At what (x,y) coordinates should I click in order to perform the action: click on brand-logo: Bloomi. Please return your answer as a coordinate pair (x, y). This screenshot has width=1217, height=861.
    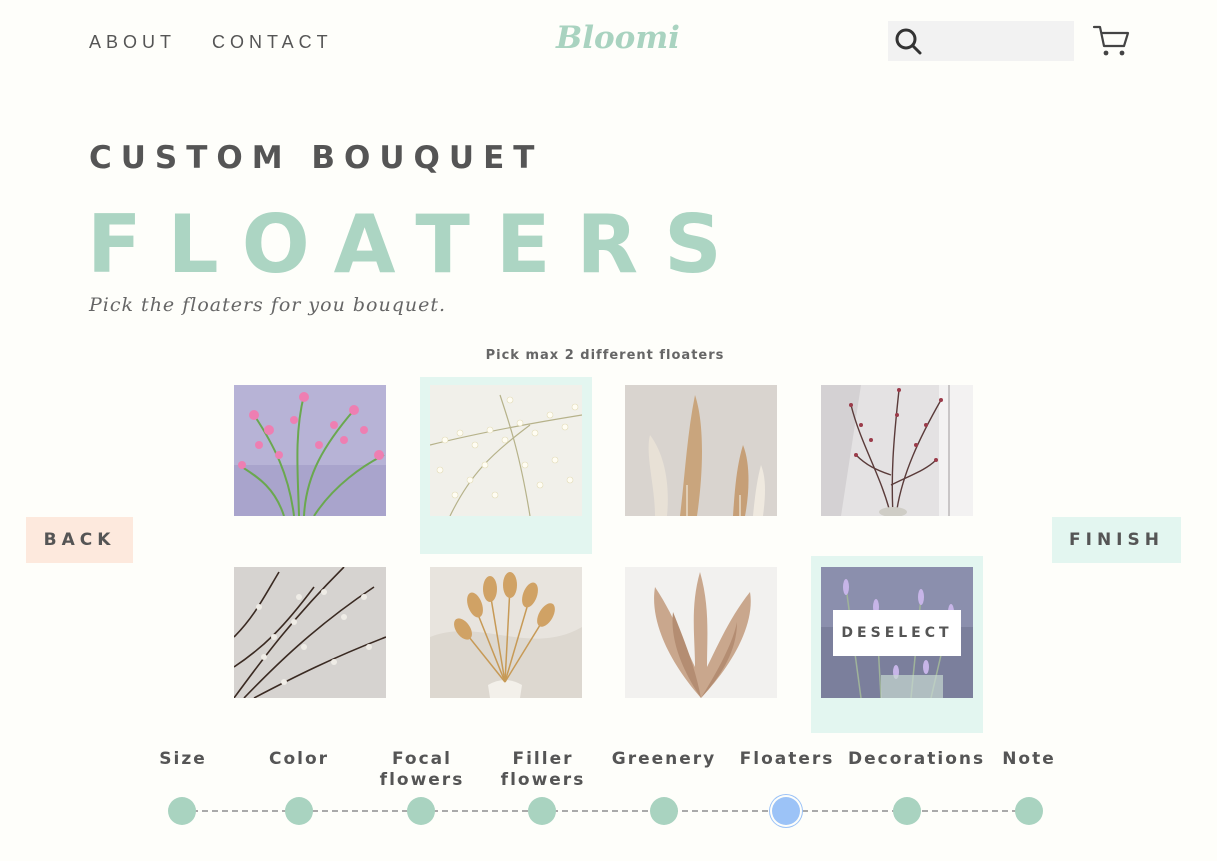
    Looking at the image, I should click on (618, 38).